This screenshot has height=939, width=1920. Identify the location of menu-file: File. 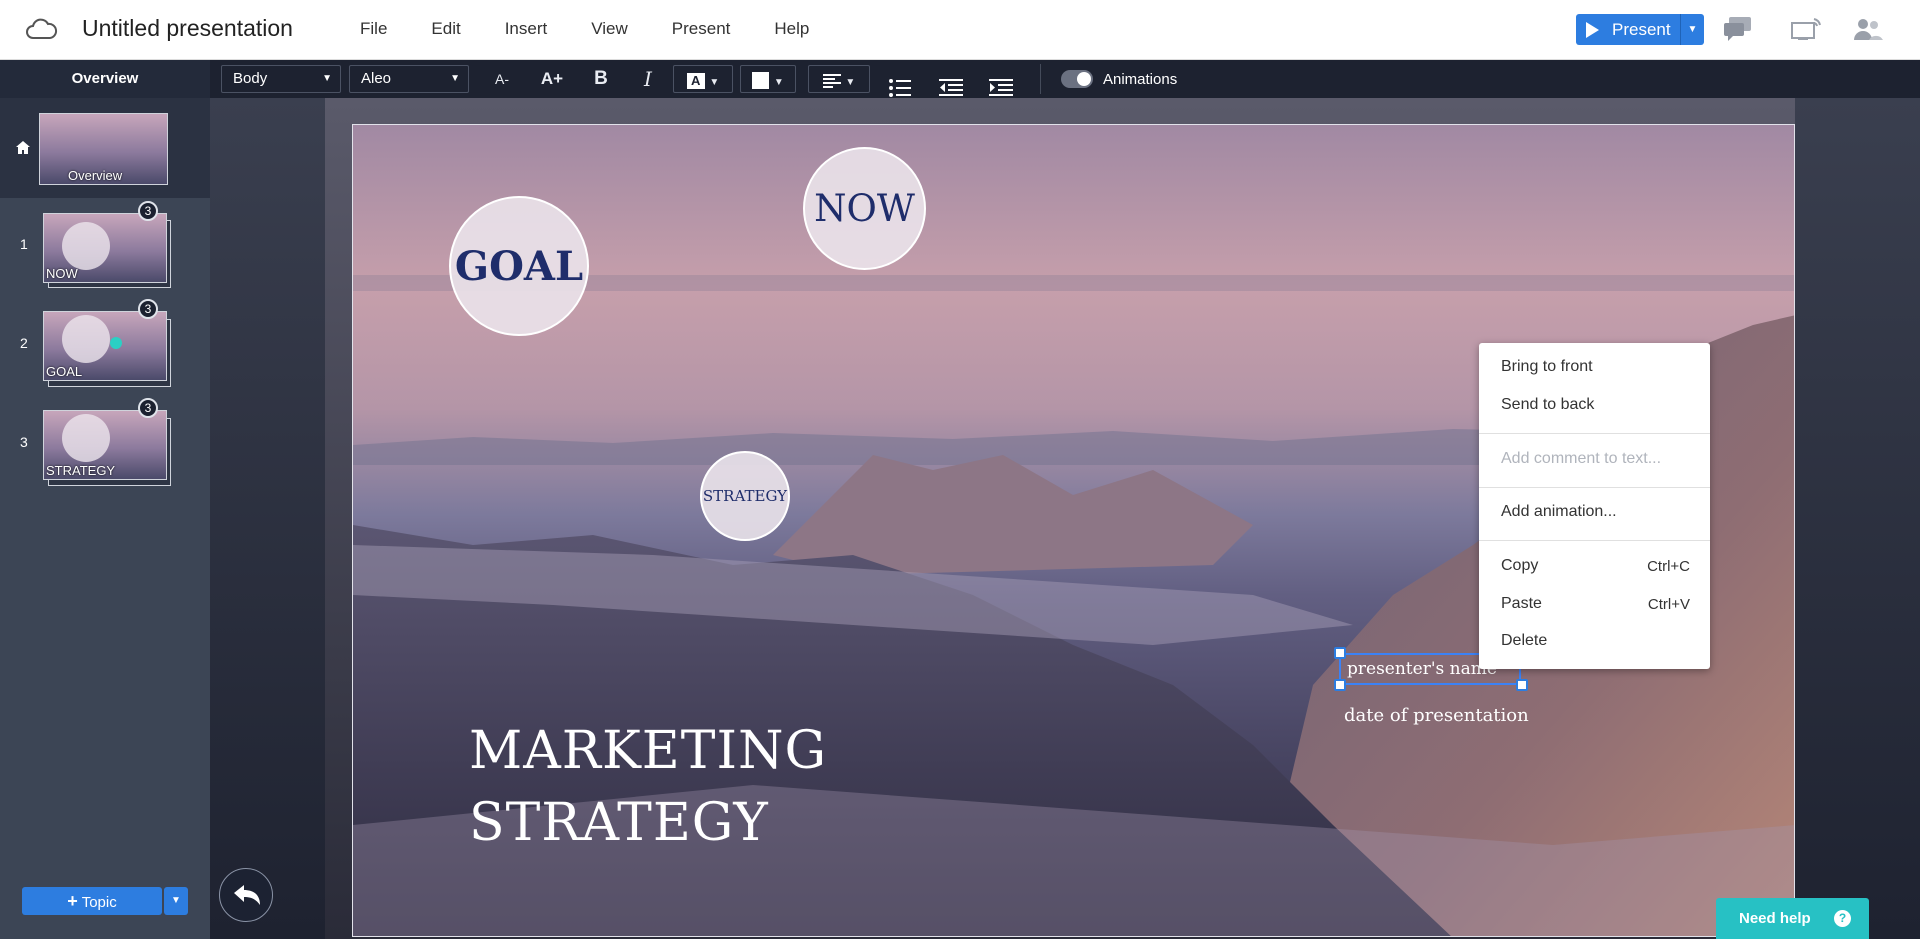
(373, 29).